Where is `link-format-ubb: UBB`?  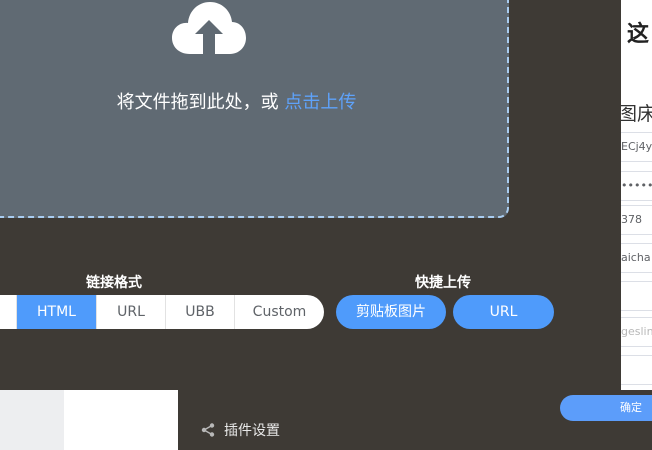 link-format-ubb: UBB is located at coordinates (199, 312).